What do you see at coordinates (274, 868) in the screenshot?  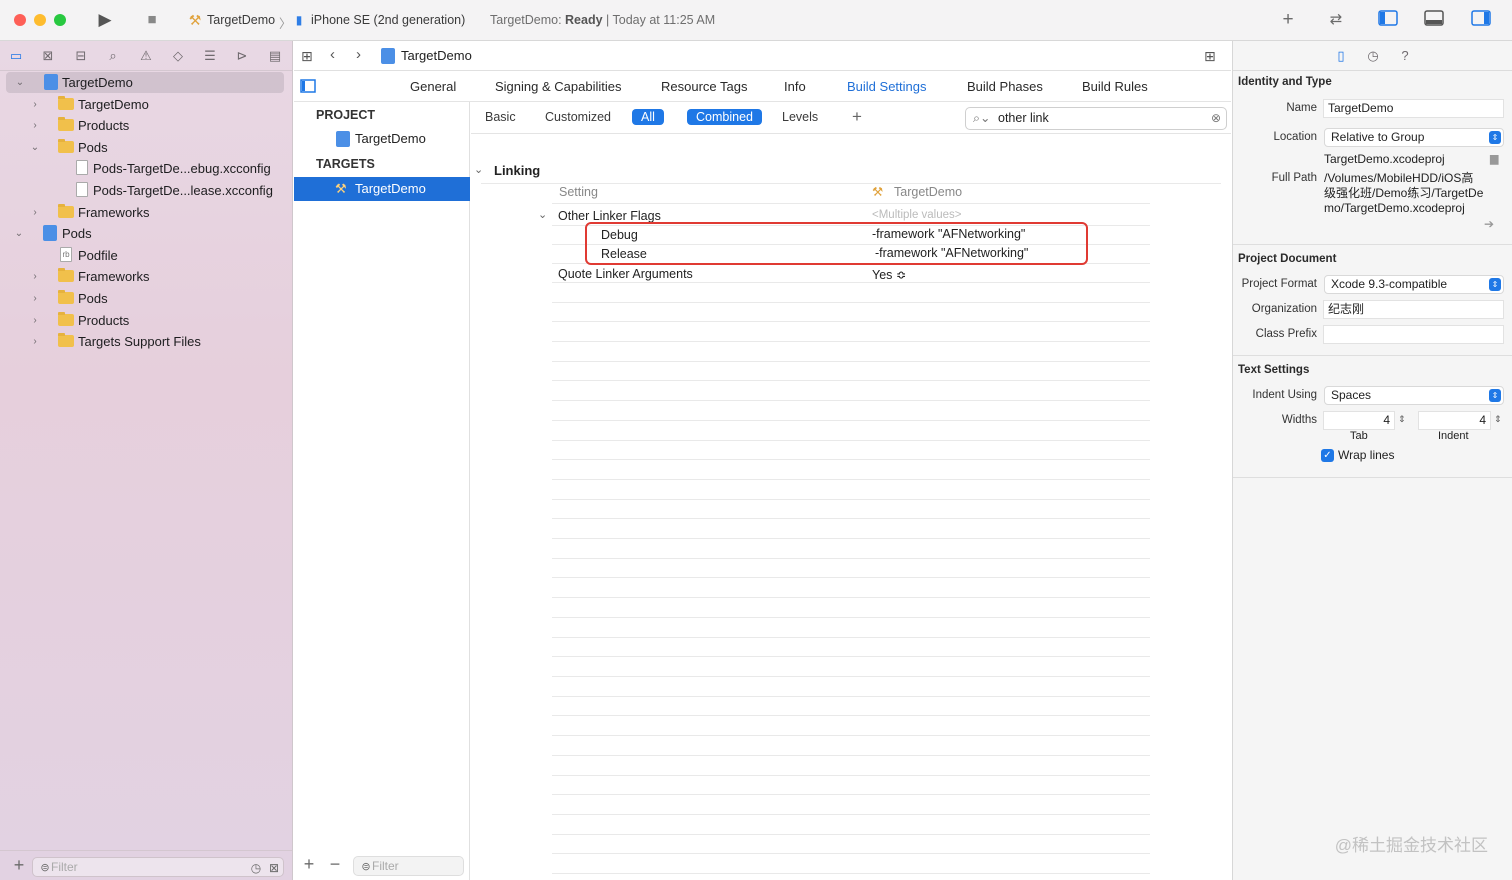 I see `scm-filter-icon: ⊠` at bounding box center [274, 868].